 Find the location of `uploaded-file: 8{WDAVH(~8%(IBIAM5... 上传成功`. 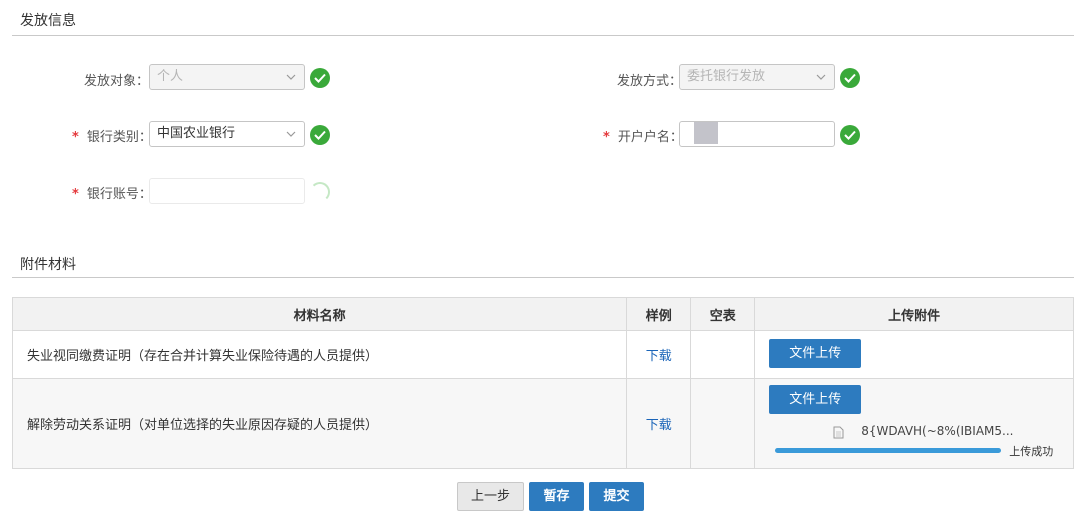

uploaded-file: 8{WDAVH(~8%(IBIAM5... 上传成功 is located at coordinates (921, 441).